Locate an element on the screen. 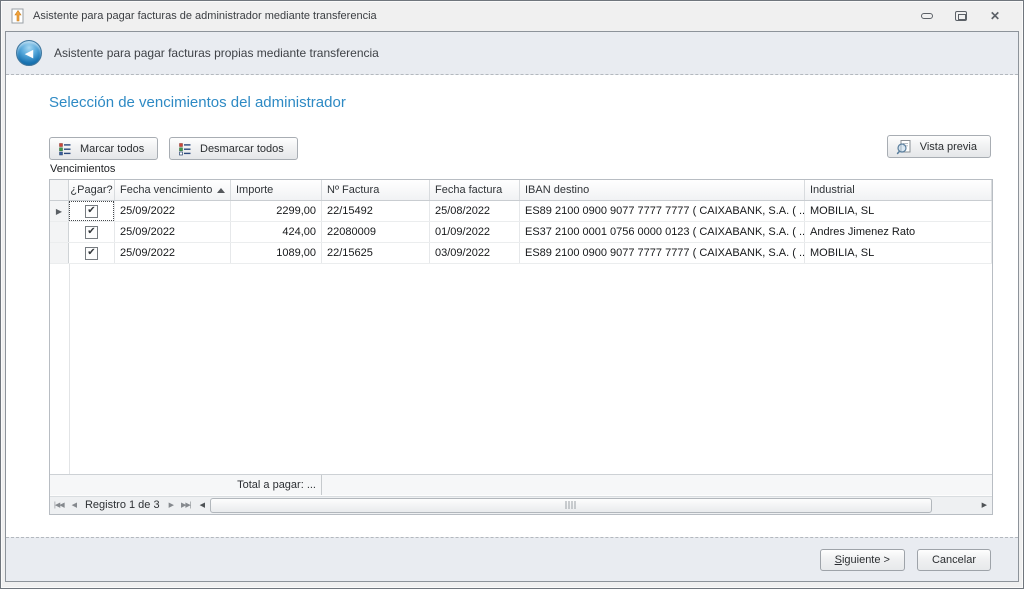 The height and width of the screenshot is (589, 1024). record-count-label: Registro 1 de 3 is located at coordinates (122, 505).